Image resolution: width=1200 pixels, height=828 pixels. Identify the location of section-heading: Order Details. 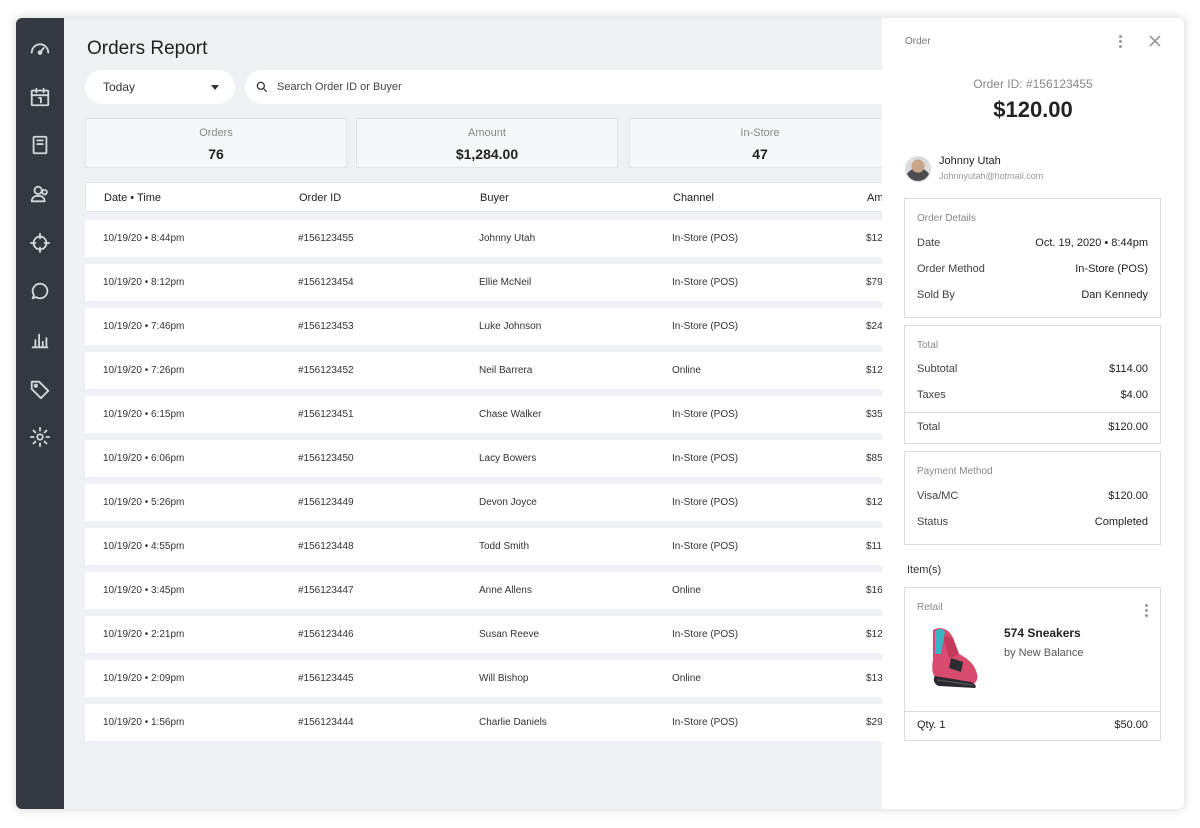
(946, 218).